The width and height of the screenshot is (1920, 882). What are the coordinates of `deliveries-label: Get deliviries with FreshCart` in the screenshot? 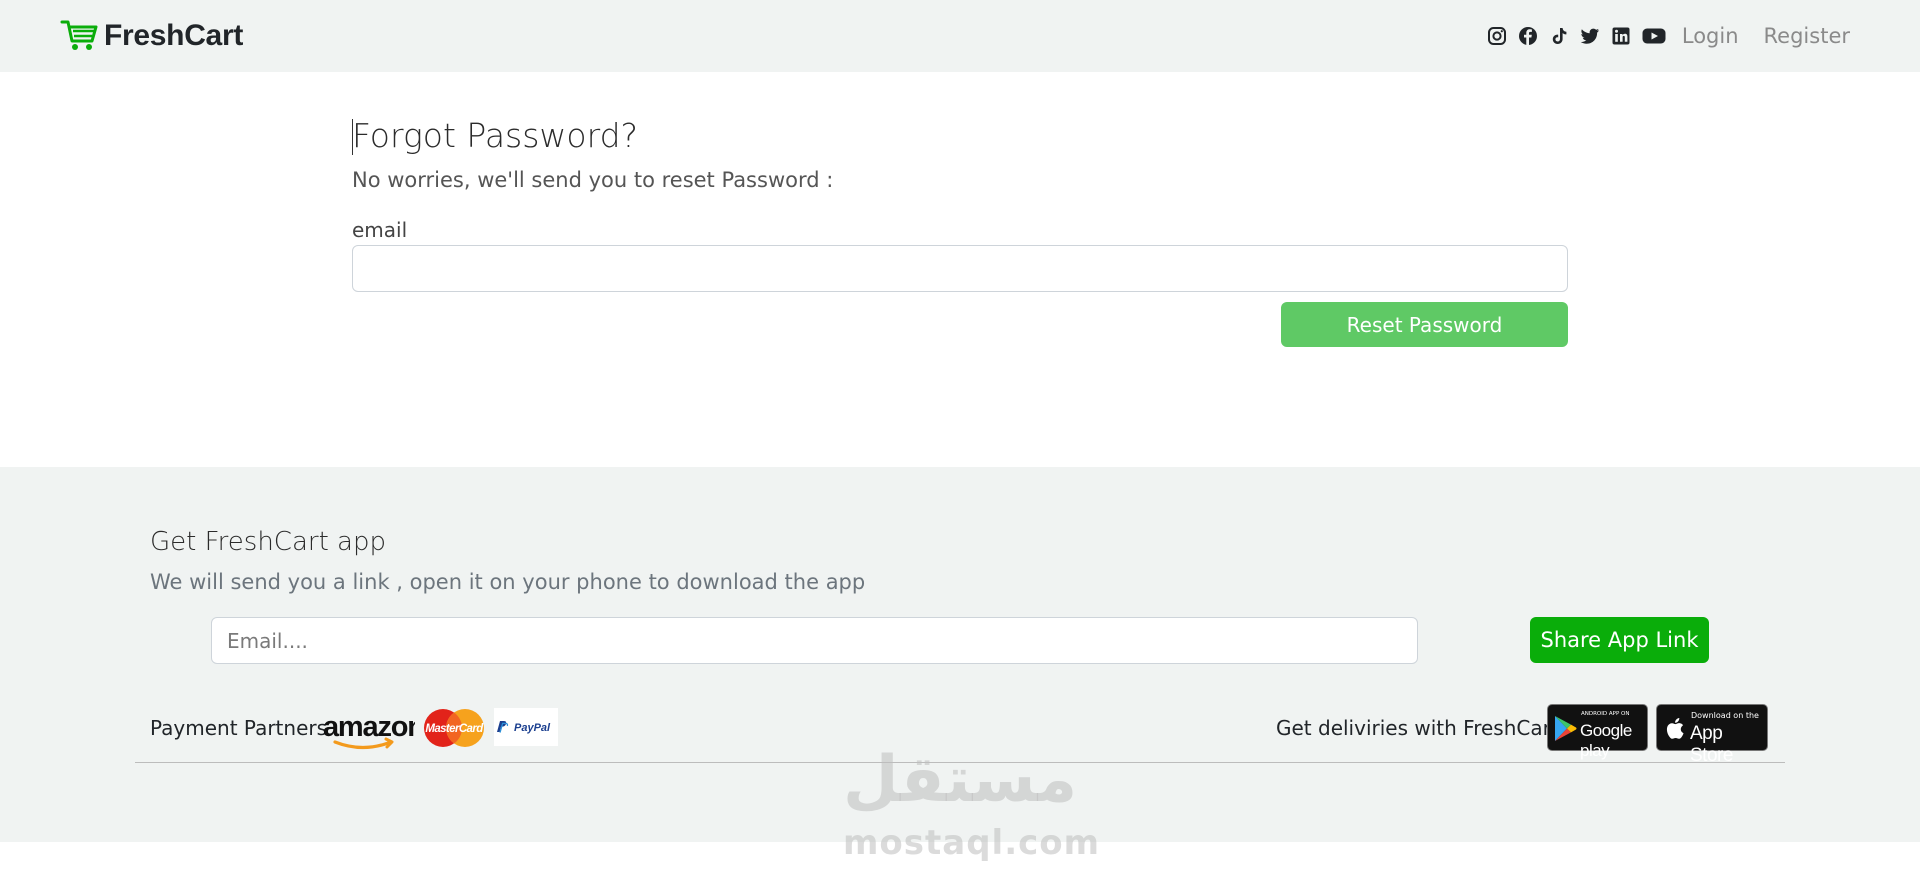 It's located at (1417, 728).